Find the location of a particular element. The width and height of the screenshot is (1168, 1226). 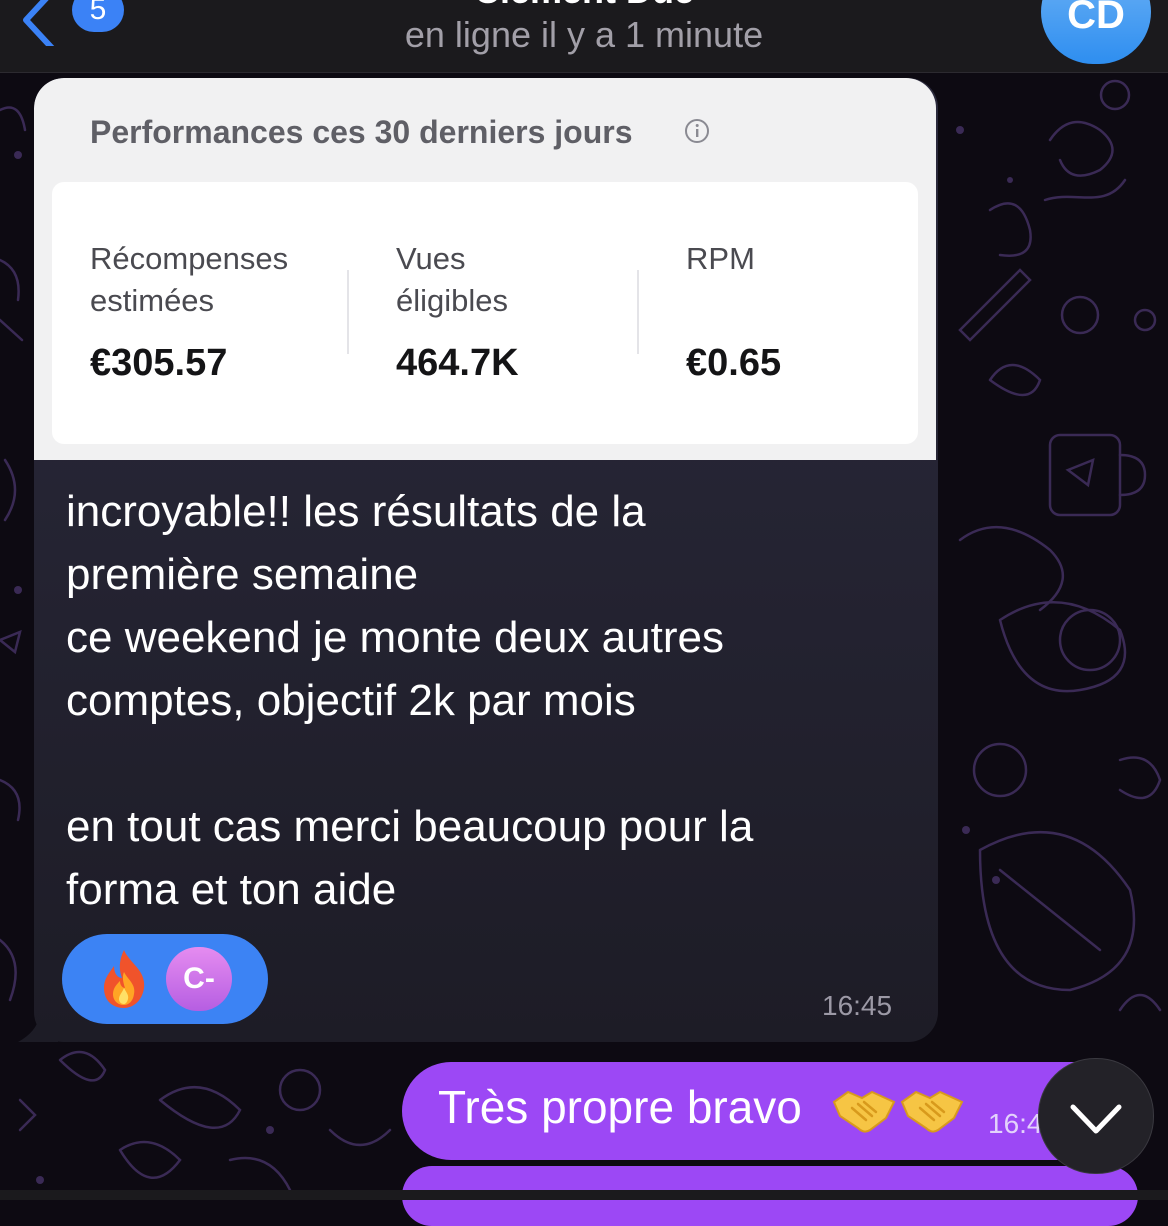

contact-status: en ligne il y a 1 minute is located at coordinates (584, 34).